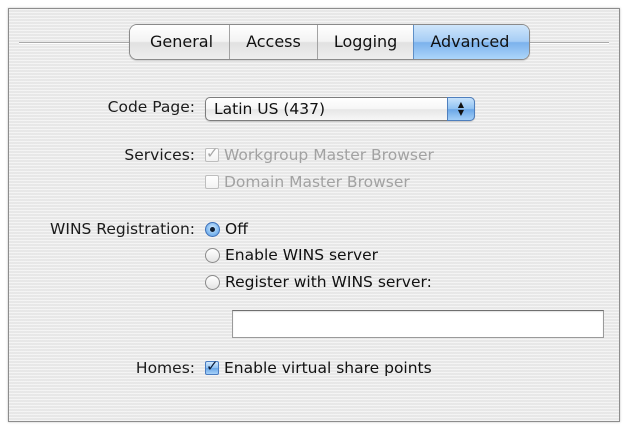 Image resolution: width=630 pixels, height=430 pixels. I want to click on wins-option-register-server: Register with WINS server:, so click(318, 282).